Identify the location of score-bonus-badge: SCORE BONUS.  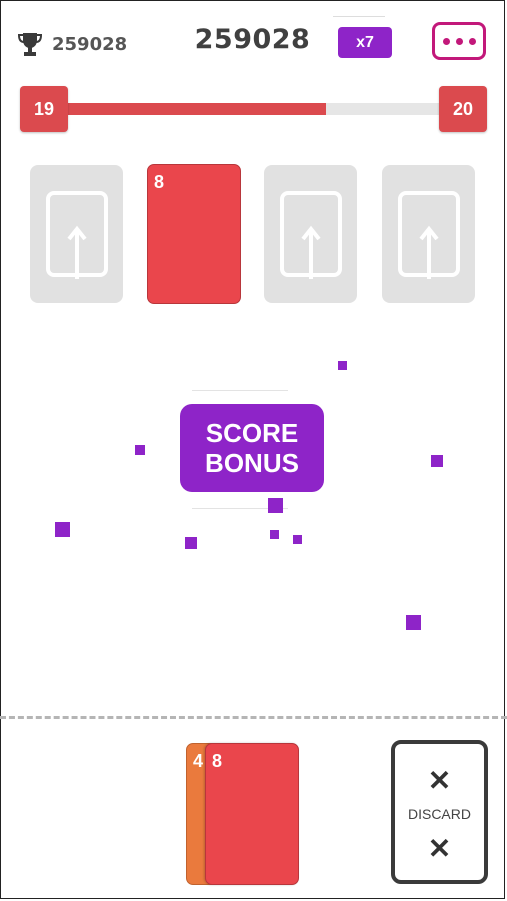
(252, 448).